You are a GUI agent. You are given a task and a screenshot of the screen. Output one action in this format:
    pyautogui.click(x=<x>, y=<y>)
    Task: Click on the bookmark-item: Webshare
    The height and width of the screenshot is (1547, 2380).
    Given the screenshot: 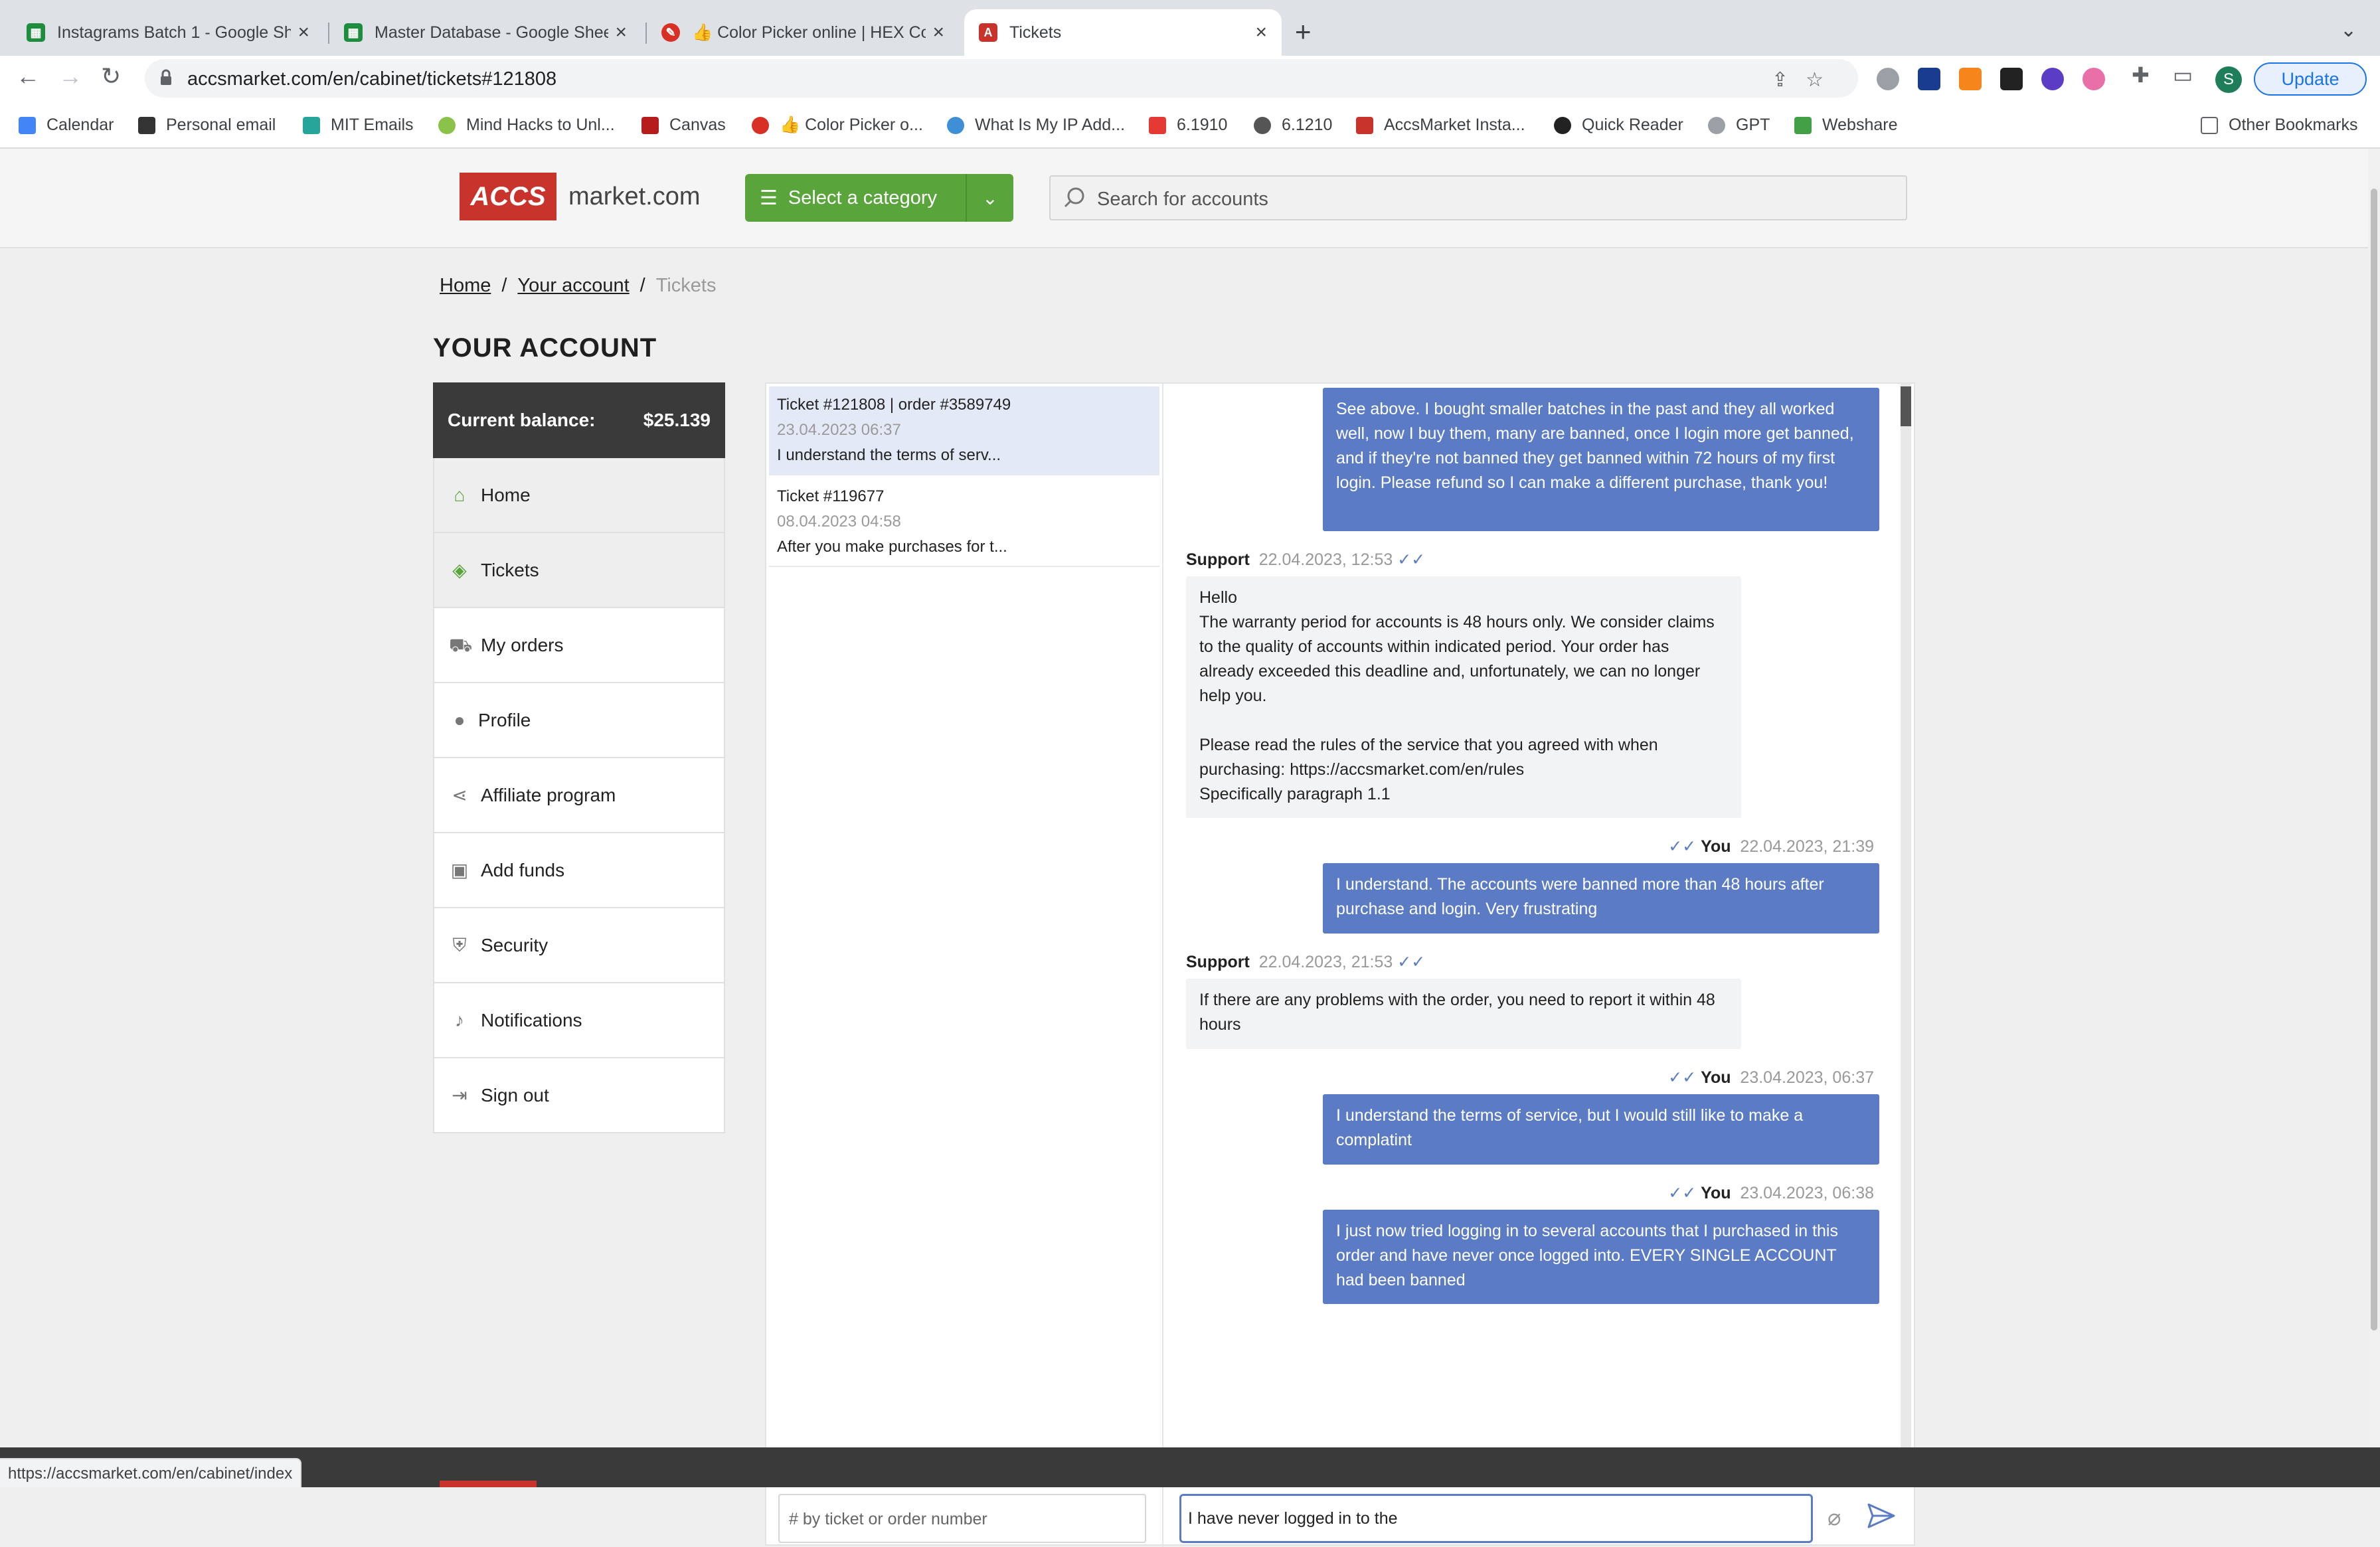 What is the action you would take?
    pyautogui.click(x=1846, y=125)
    